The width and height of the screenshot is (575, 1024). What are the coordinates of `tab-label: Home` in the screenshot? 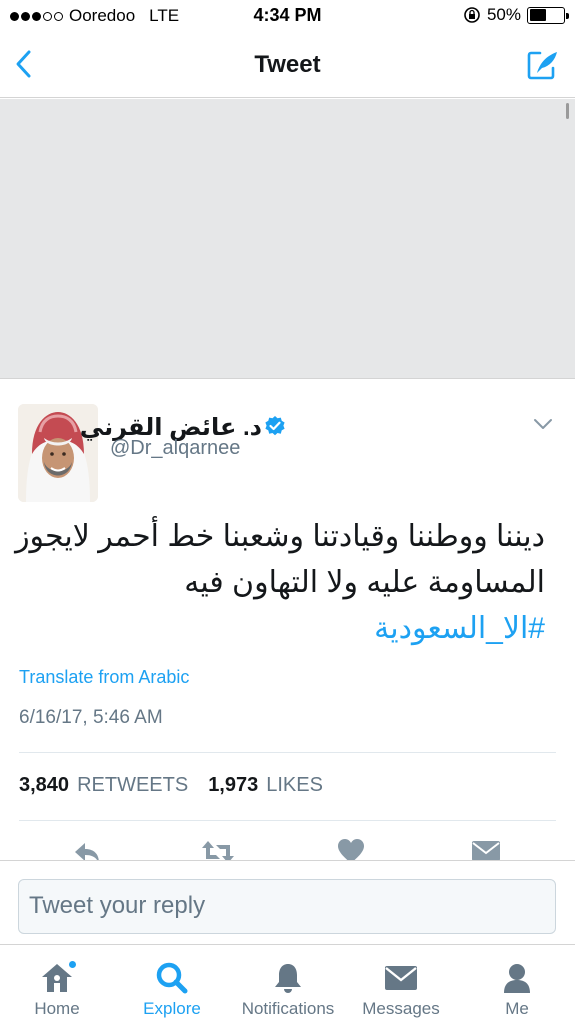 It's located at (57, 1008).